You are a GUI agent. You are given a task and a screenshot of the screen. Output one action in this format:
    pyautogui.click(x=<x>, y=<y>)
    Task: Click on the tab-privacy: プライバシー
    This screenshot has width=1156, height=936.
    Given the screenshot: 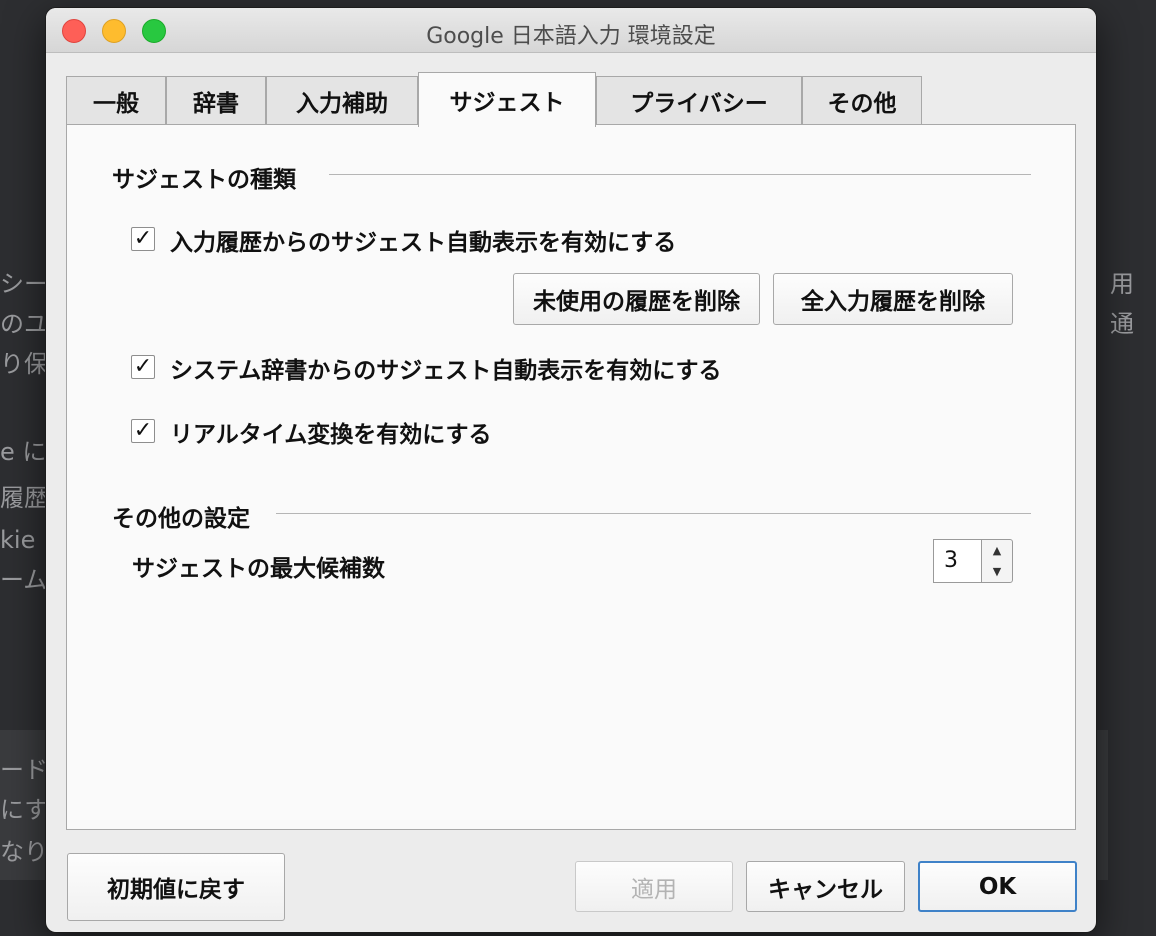 What is the action you would take?
    pyautogui.click(x=699, y=100)
    